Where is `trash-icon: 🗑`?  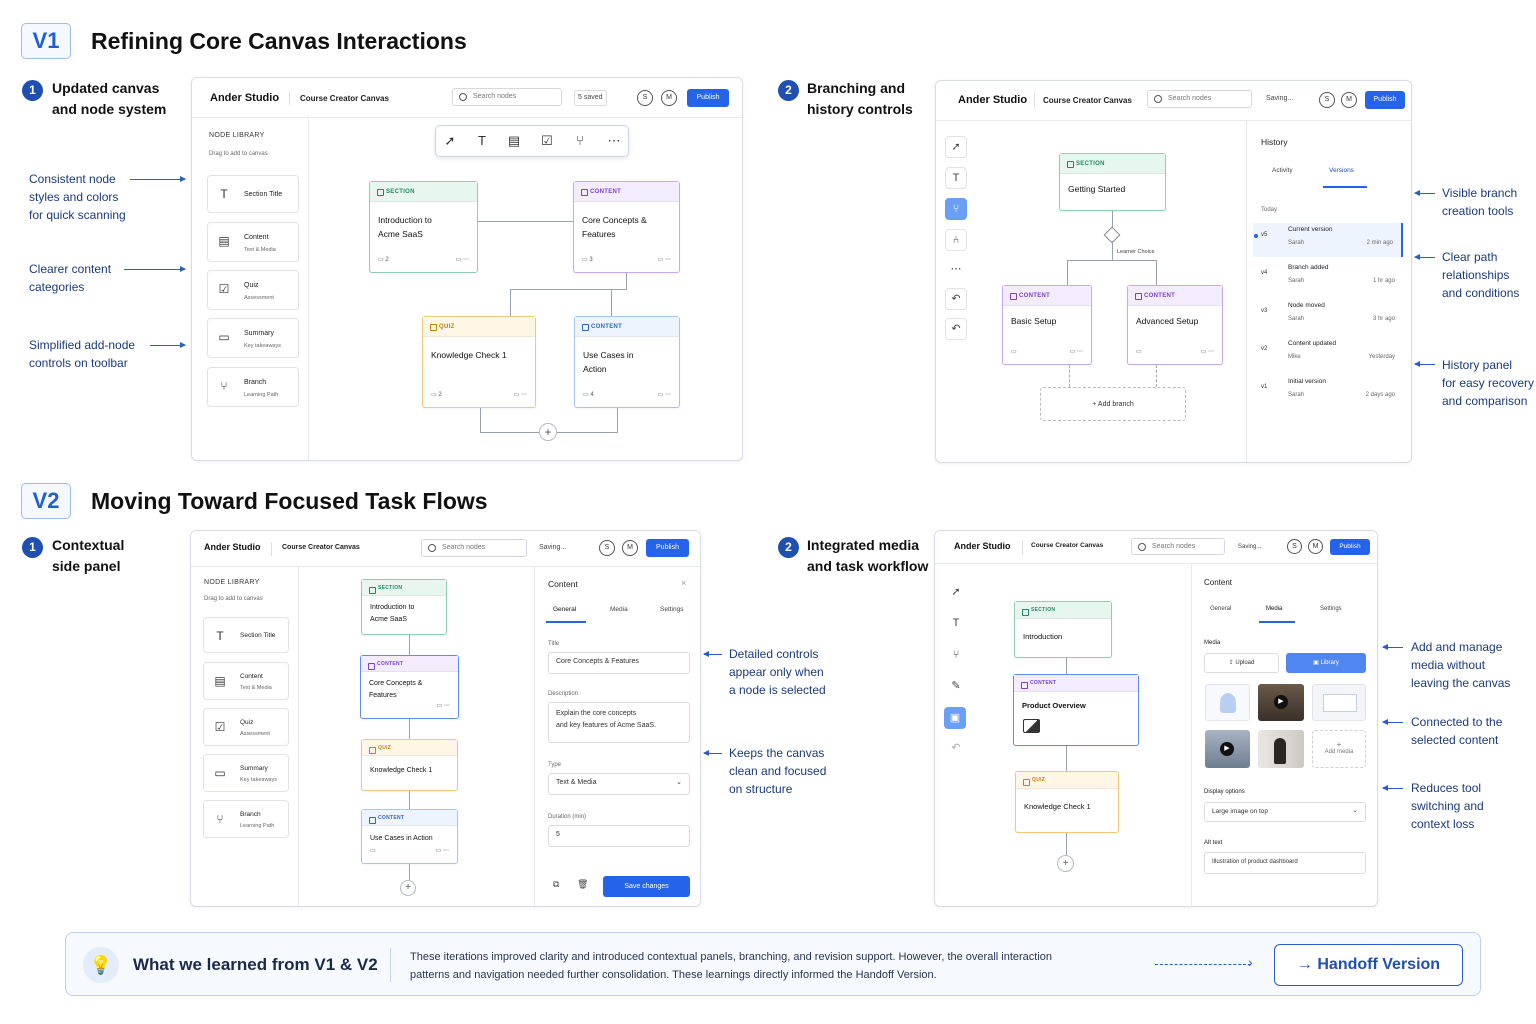 trash-icon: 🗑 is located at coordinates (582, 884).